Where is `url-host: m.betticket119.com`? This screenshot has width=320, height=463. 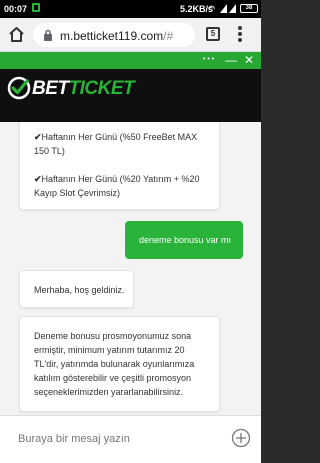
url-host: m.betticket119.com is located at coordinates (112, 36).